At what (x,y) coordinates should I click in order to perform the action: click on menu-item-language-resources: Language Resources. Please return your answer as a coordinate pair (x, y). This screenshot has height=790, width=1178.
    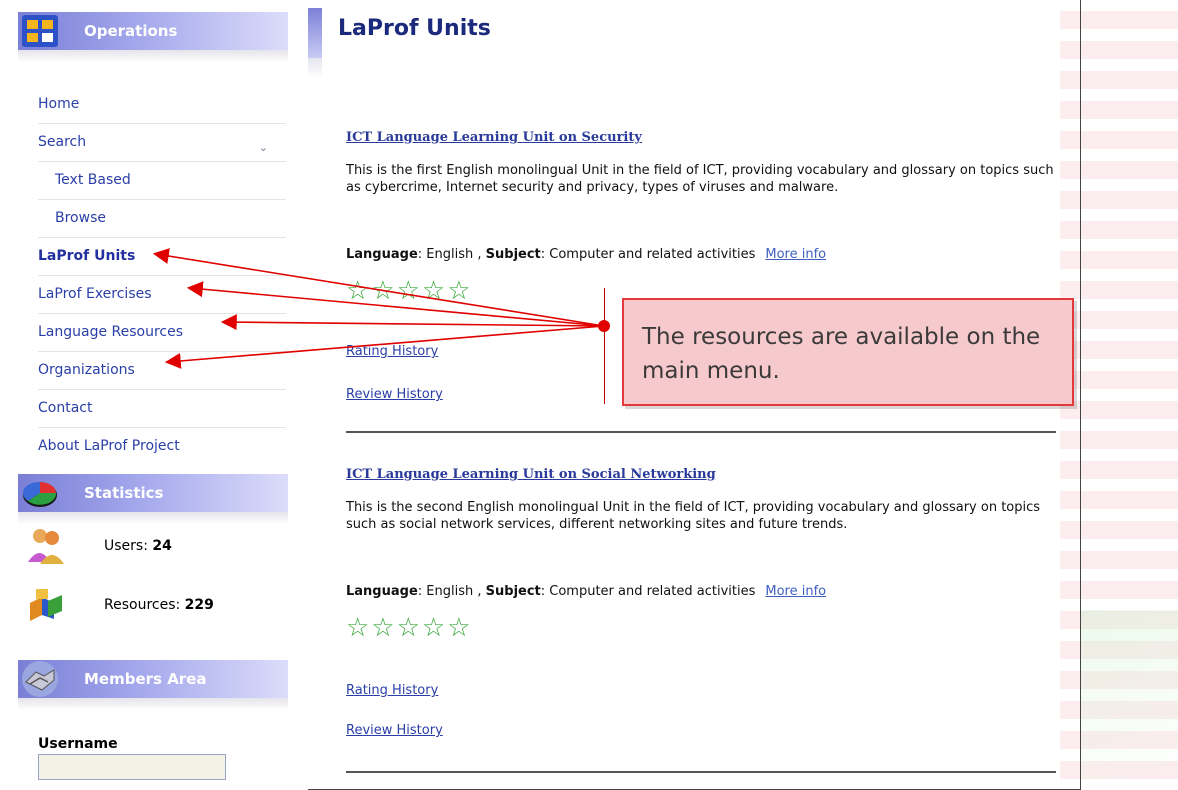
    Looking at the image, I should click on (162, 333).